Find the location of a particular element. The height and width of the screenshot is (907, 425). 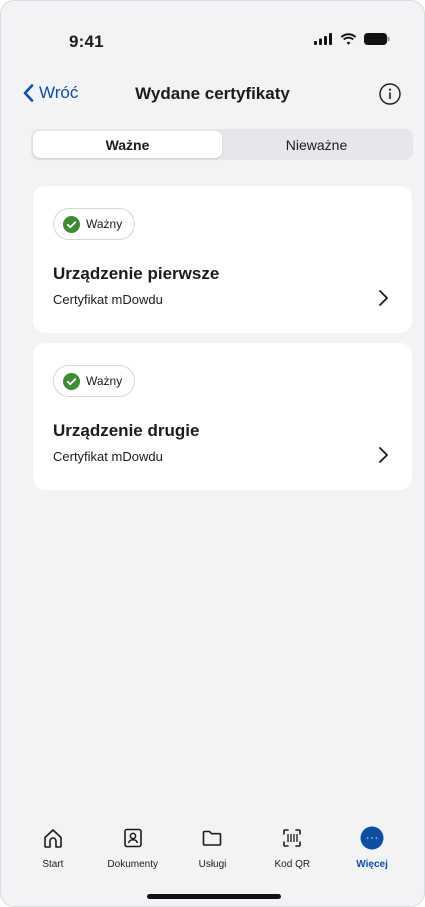

id-card-icon is located at coordinates (133, 838).